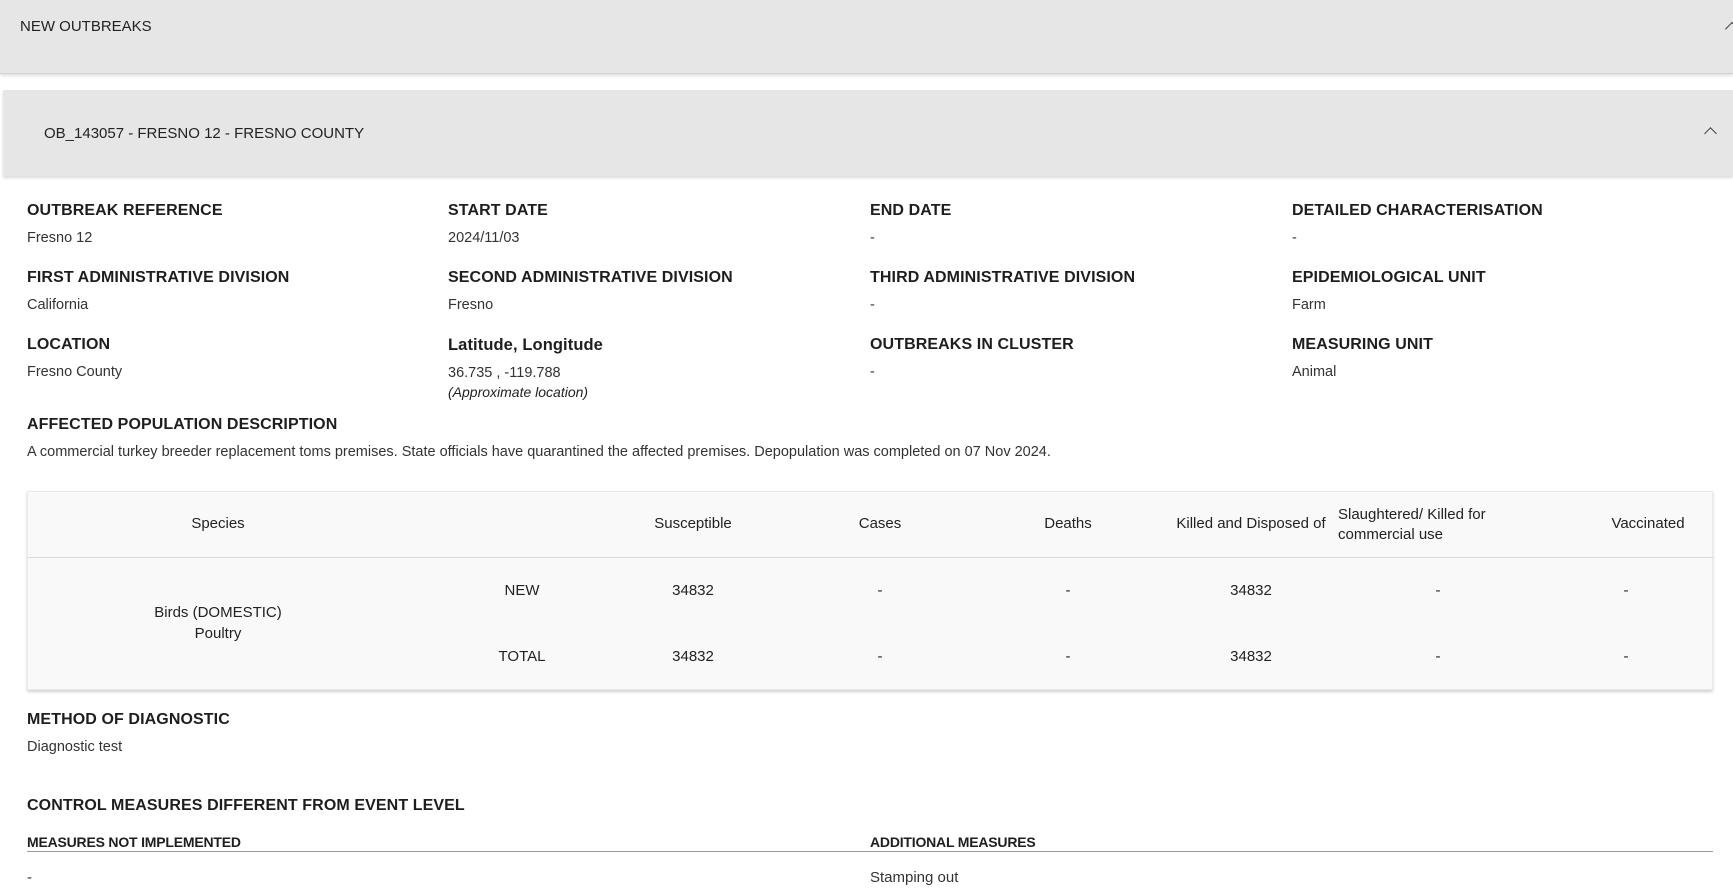 The height and width of the screenshot is (891, 1733). I want to click on chevron-up-icon, so click(1728, 29).